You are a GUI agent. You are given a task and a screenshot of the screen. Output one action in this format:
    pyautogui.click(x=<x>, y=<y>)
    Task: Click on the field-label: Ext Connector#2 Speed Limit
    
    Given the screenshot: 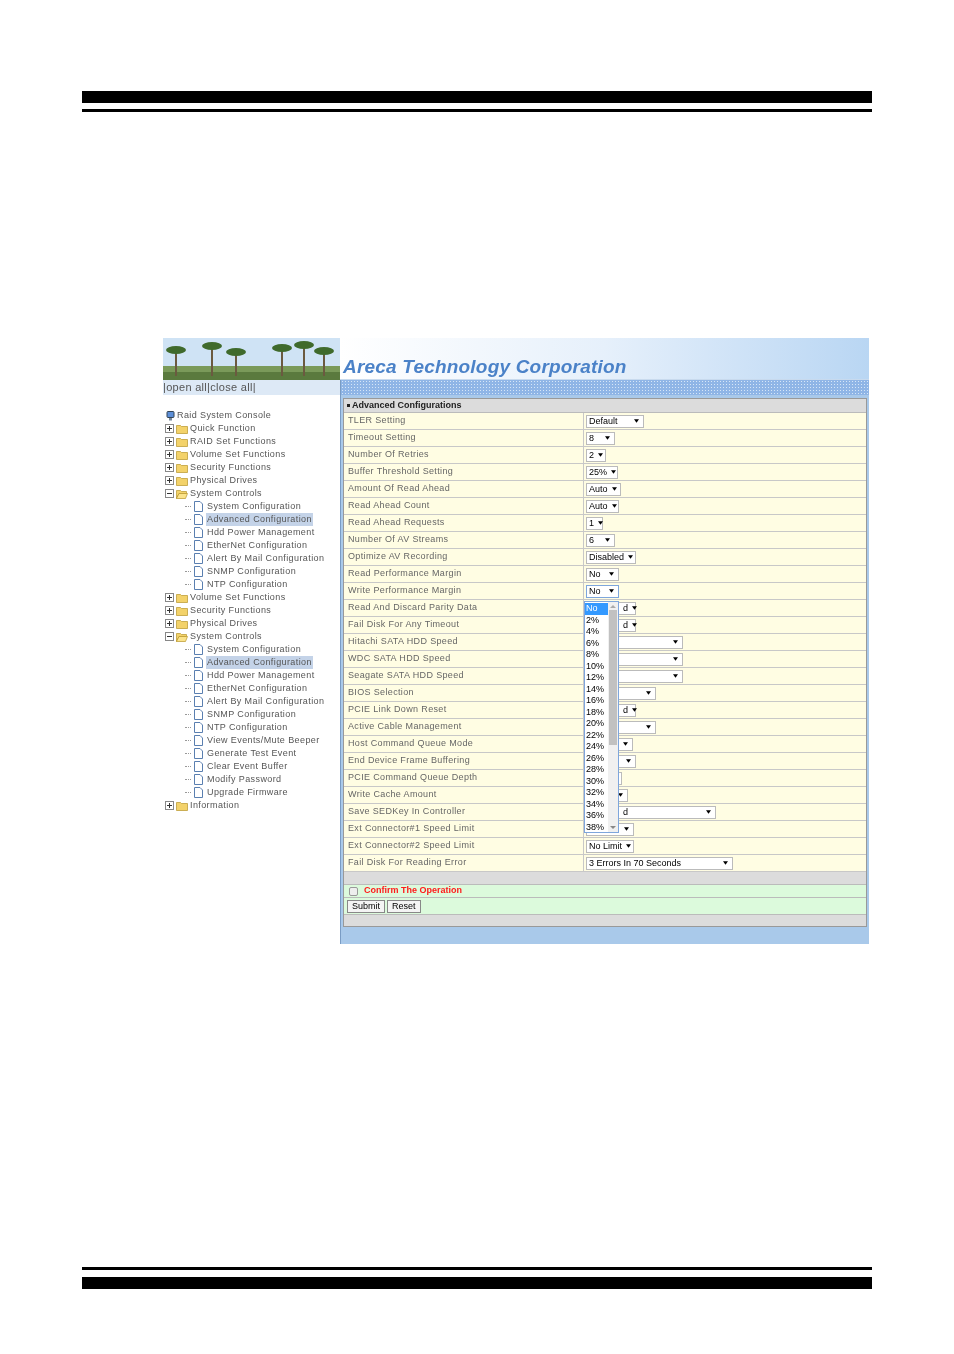 What is the action you would take?
    pyautogui.click(x=411, y=846)
    